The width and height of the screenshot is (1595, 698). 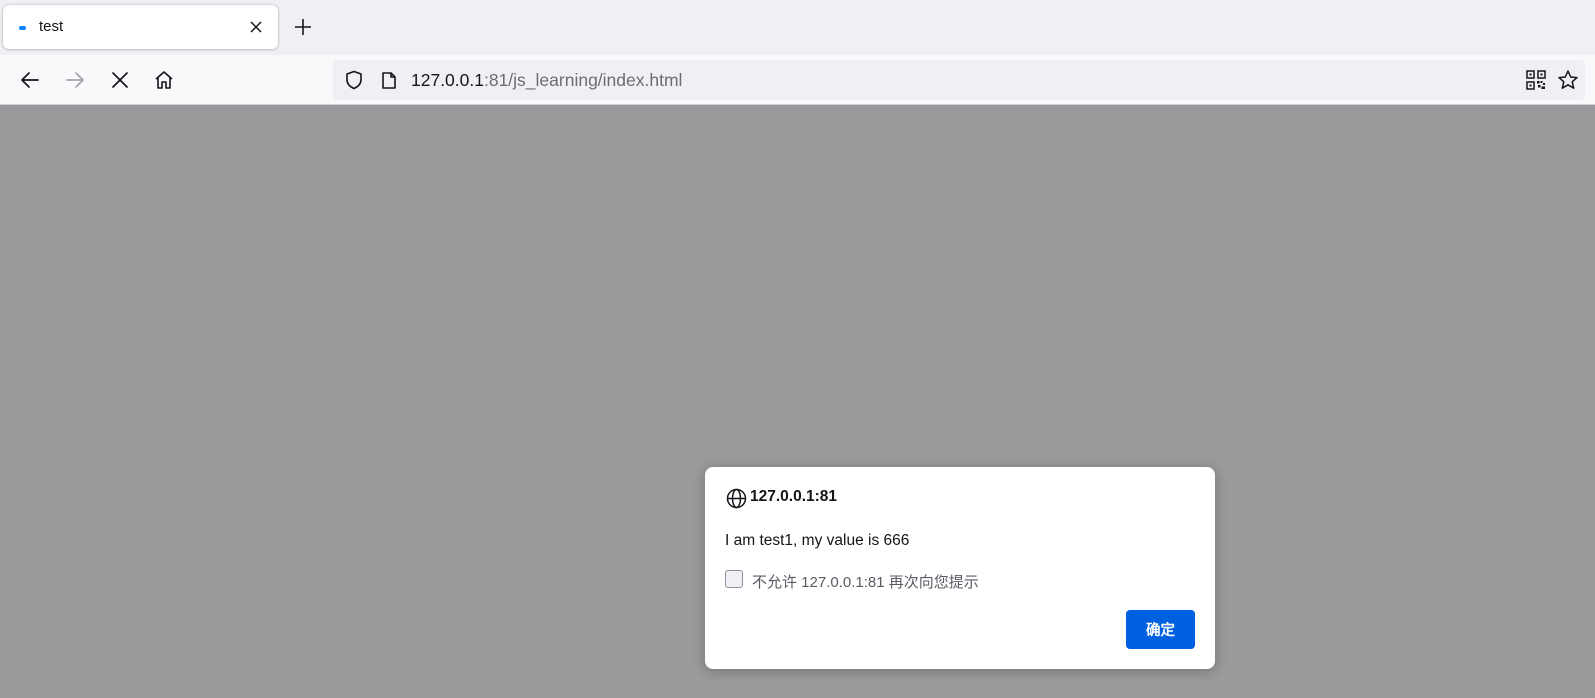 I want to click on shield-icon, so click(x=354, y=80).